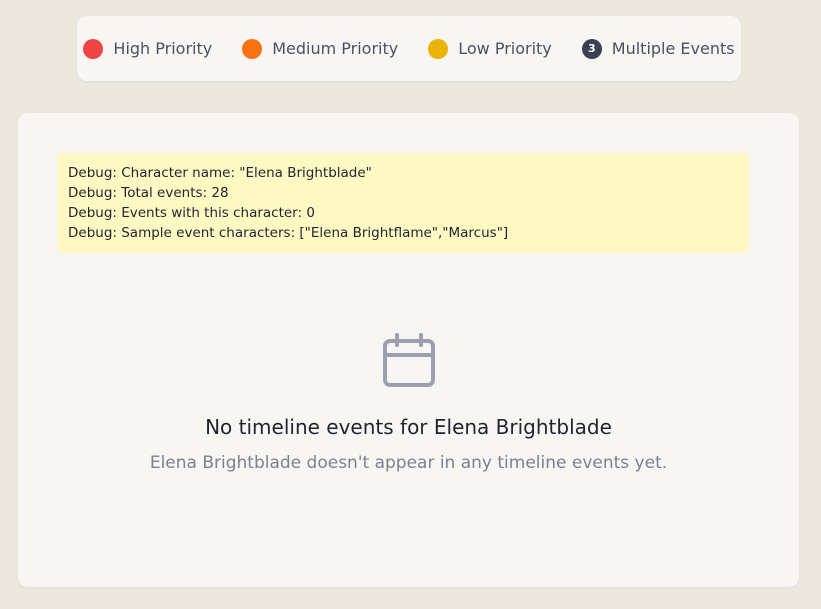 Image resolution: width=821 pixels, height=609 pixels. Describe the element at coordinates (673, 48) in the screenshot. I see `legend-label-multiple: Multiple Events` at that location.